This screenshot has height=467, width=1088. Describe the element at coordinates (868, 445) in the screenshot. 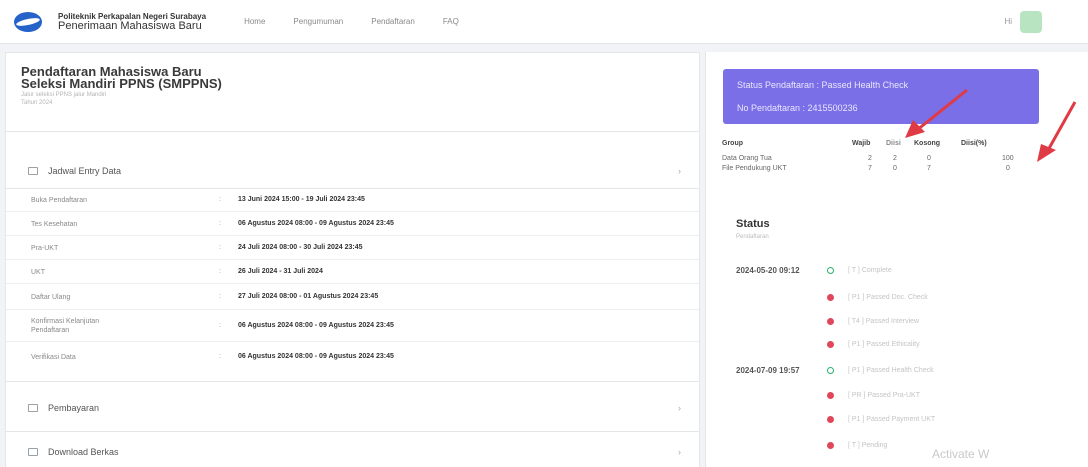

I see `timeline-entry: [ T ] Pending` at that location.